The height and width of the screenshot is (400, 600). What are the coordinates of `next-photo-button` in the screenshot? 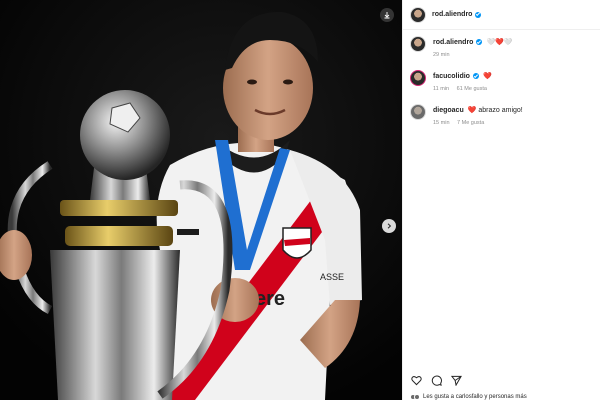 It's located at (389, 226).